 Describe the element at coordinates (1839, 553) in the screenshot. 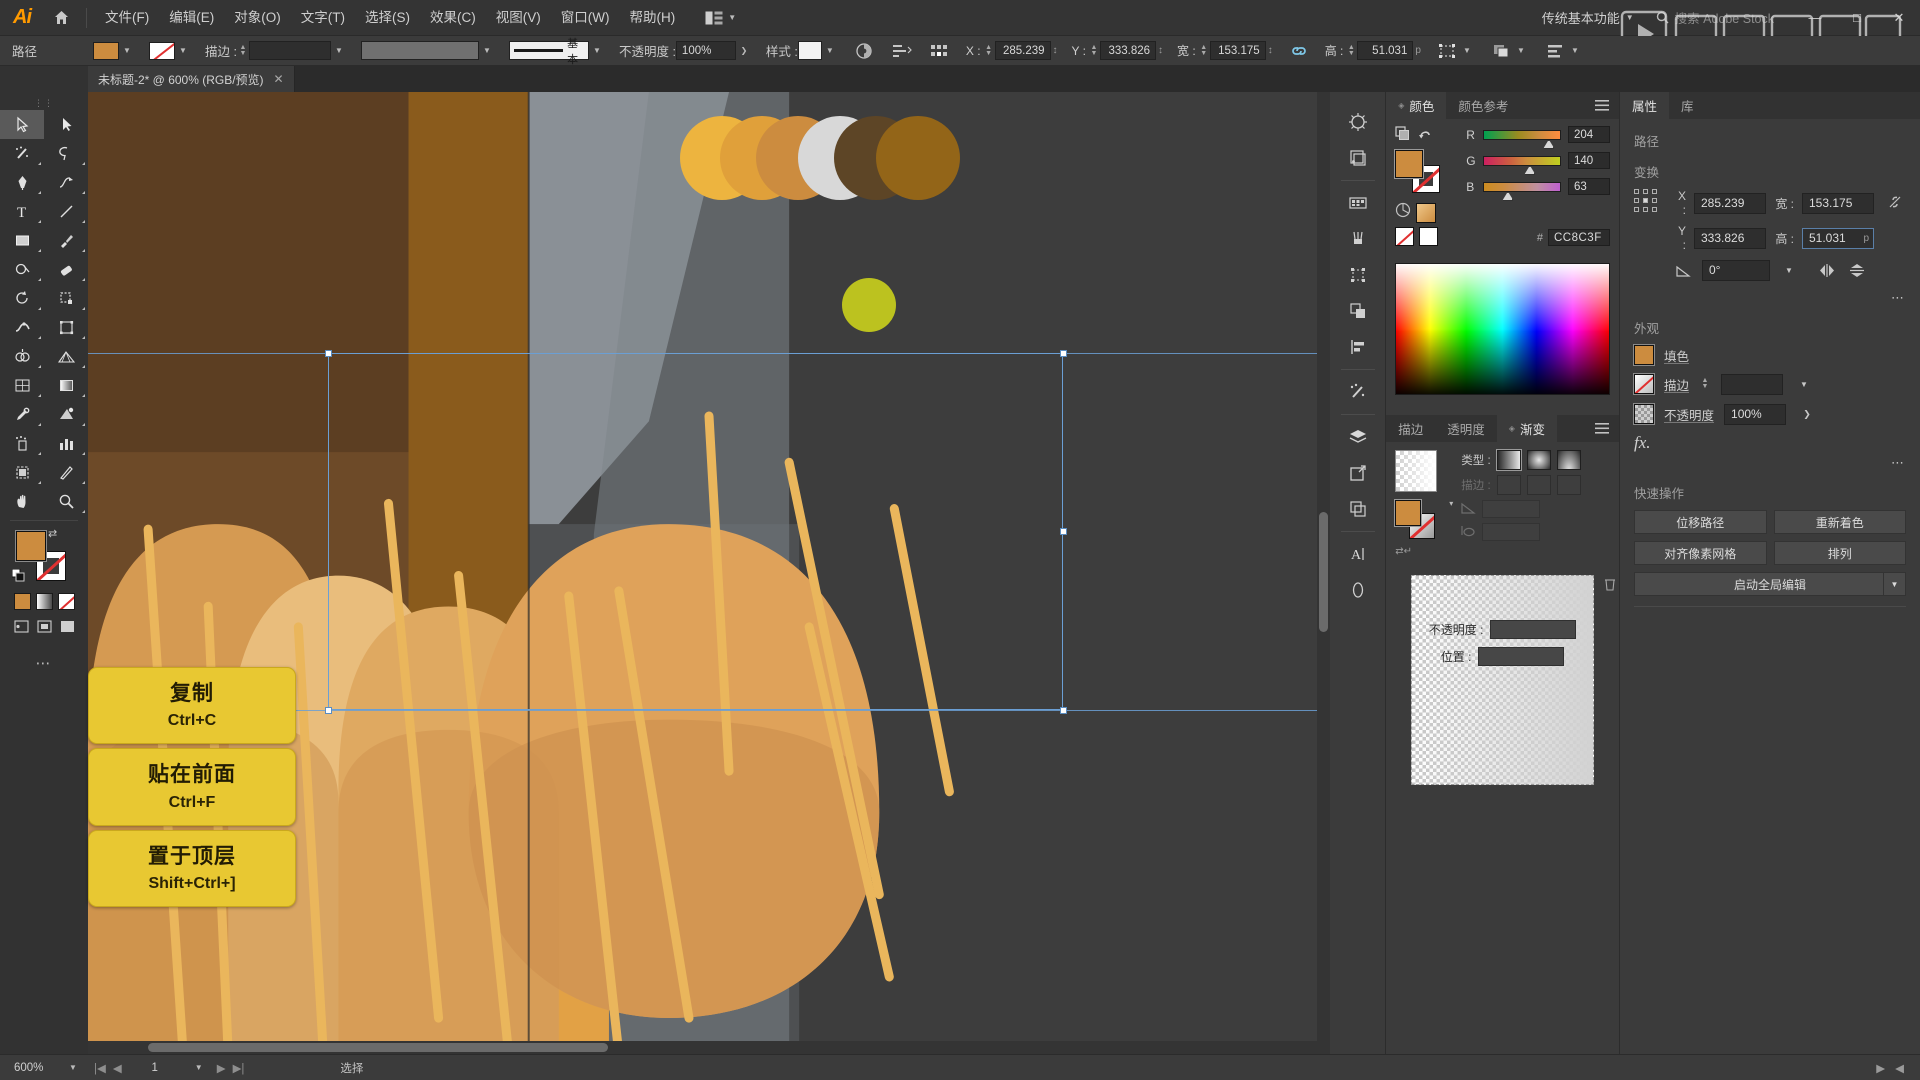

I see `quick-action-arrange: 排列` at that location.